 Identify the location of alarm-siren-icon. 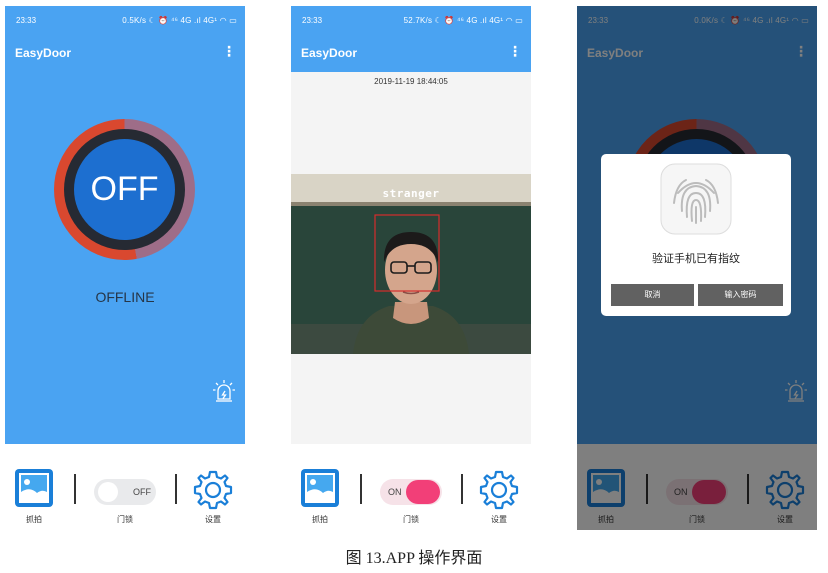
(224, 391).